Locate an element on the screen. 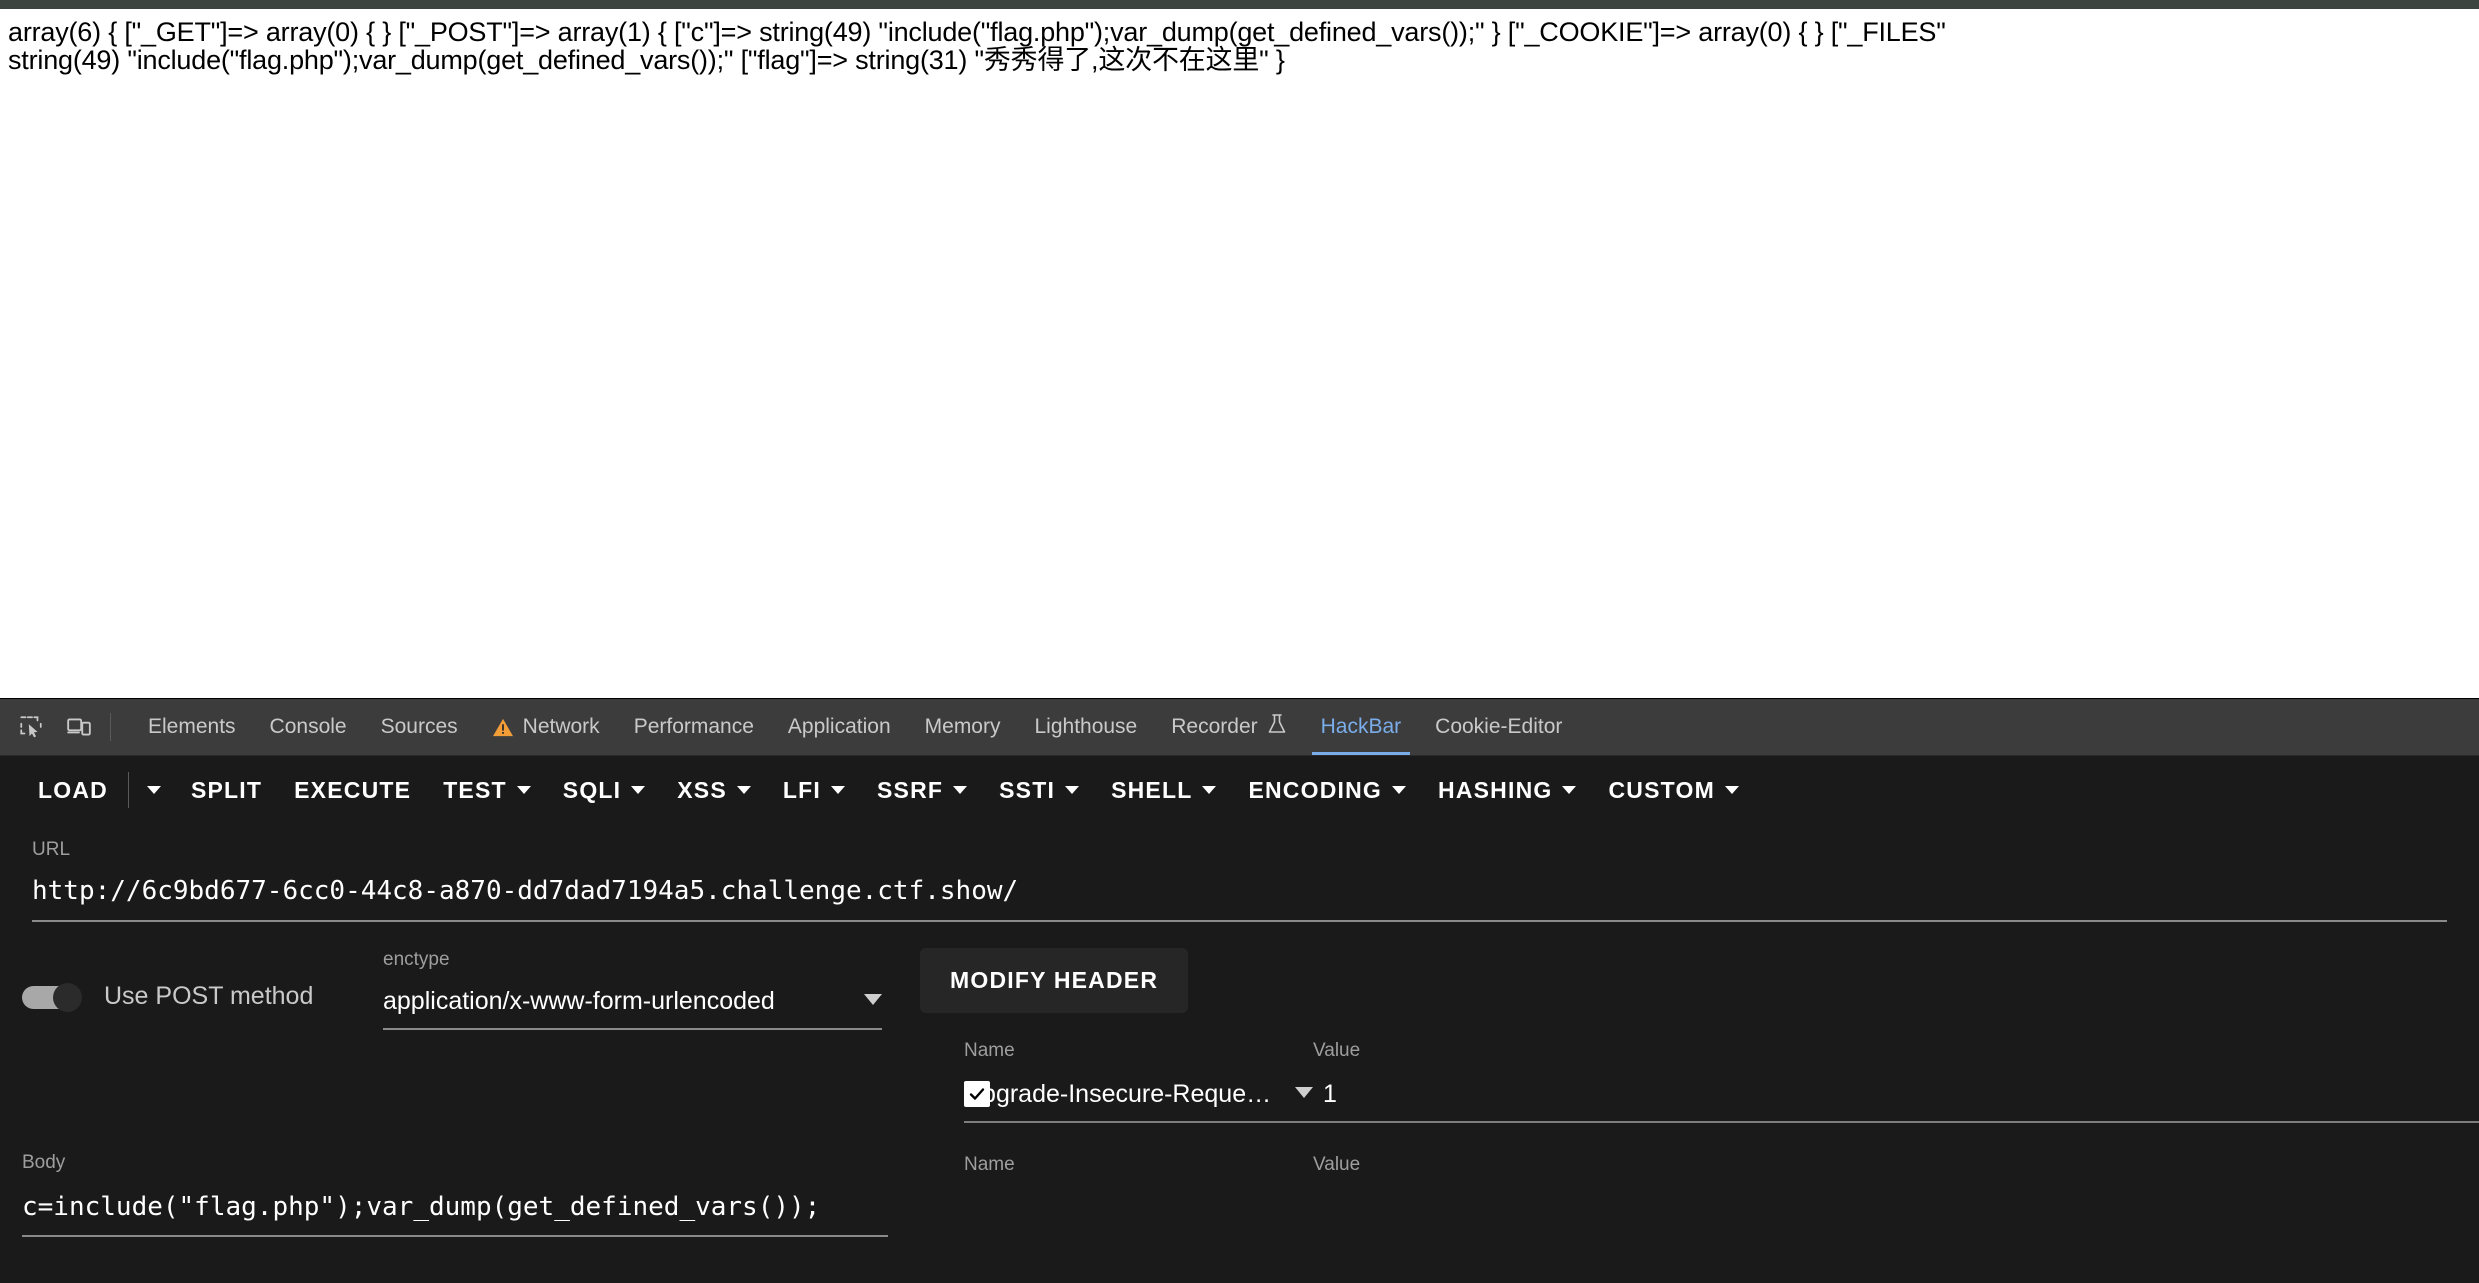 This screenshot has height=1283, width=2479. header-col-value: Value is located at coordinates (1896, 1051).